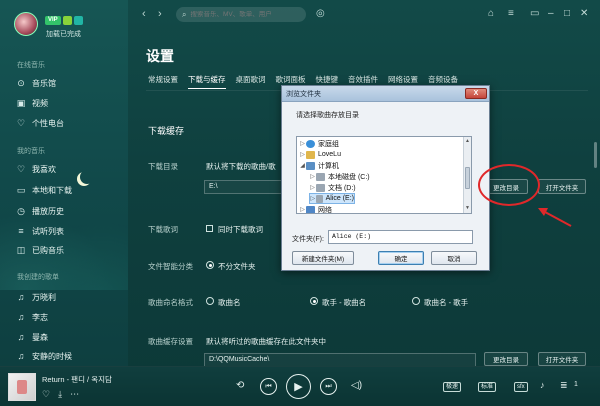 The image size is (600, 406). I want to click on open-folder-button: 打开文件夹, so click(562, 186).